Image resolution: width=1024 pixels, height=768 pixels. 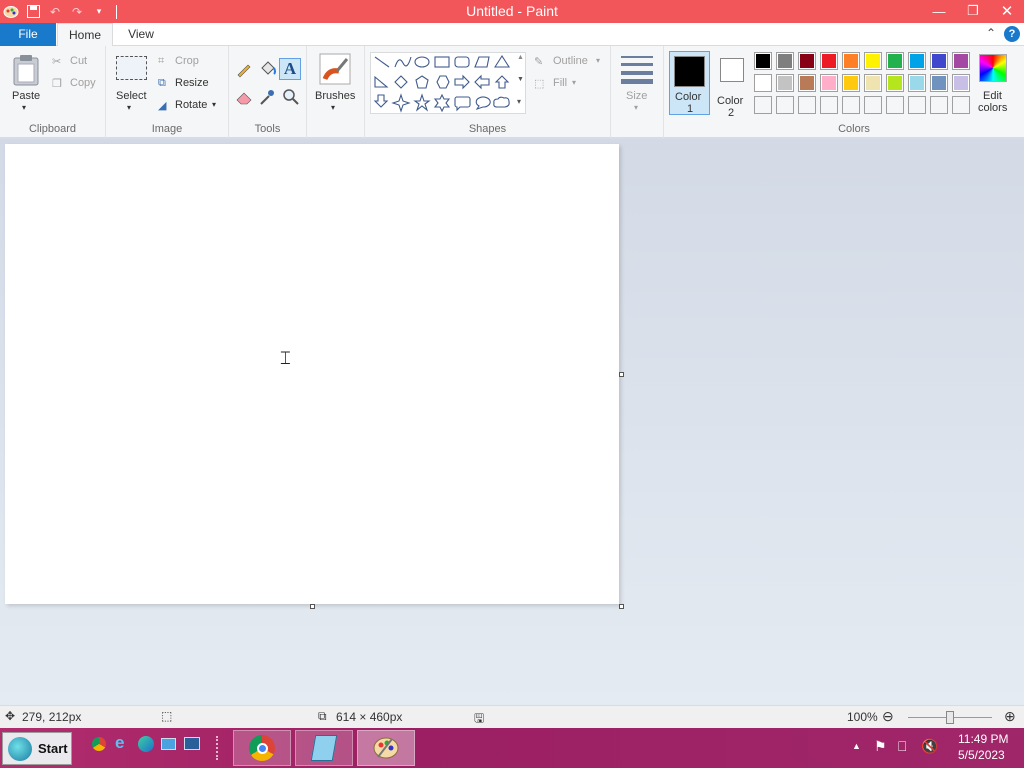 What do you see at coordinates (981, 755) in the screenshot?
I see `clock-date: 5/5/2023` at bounding box center [981, 755].